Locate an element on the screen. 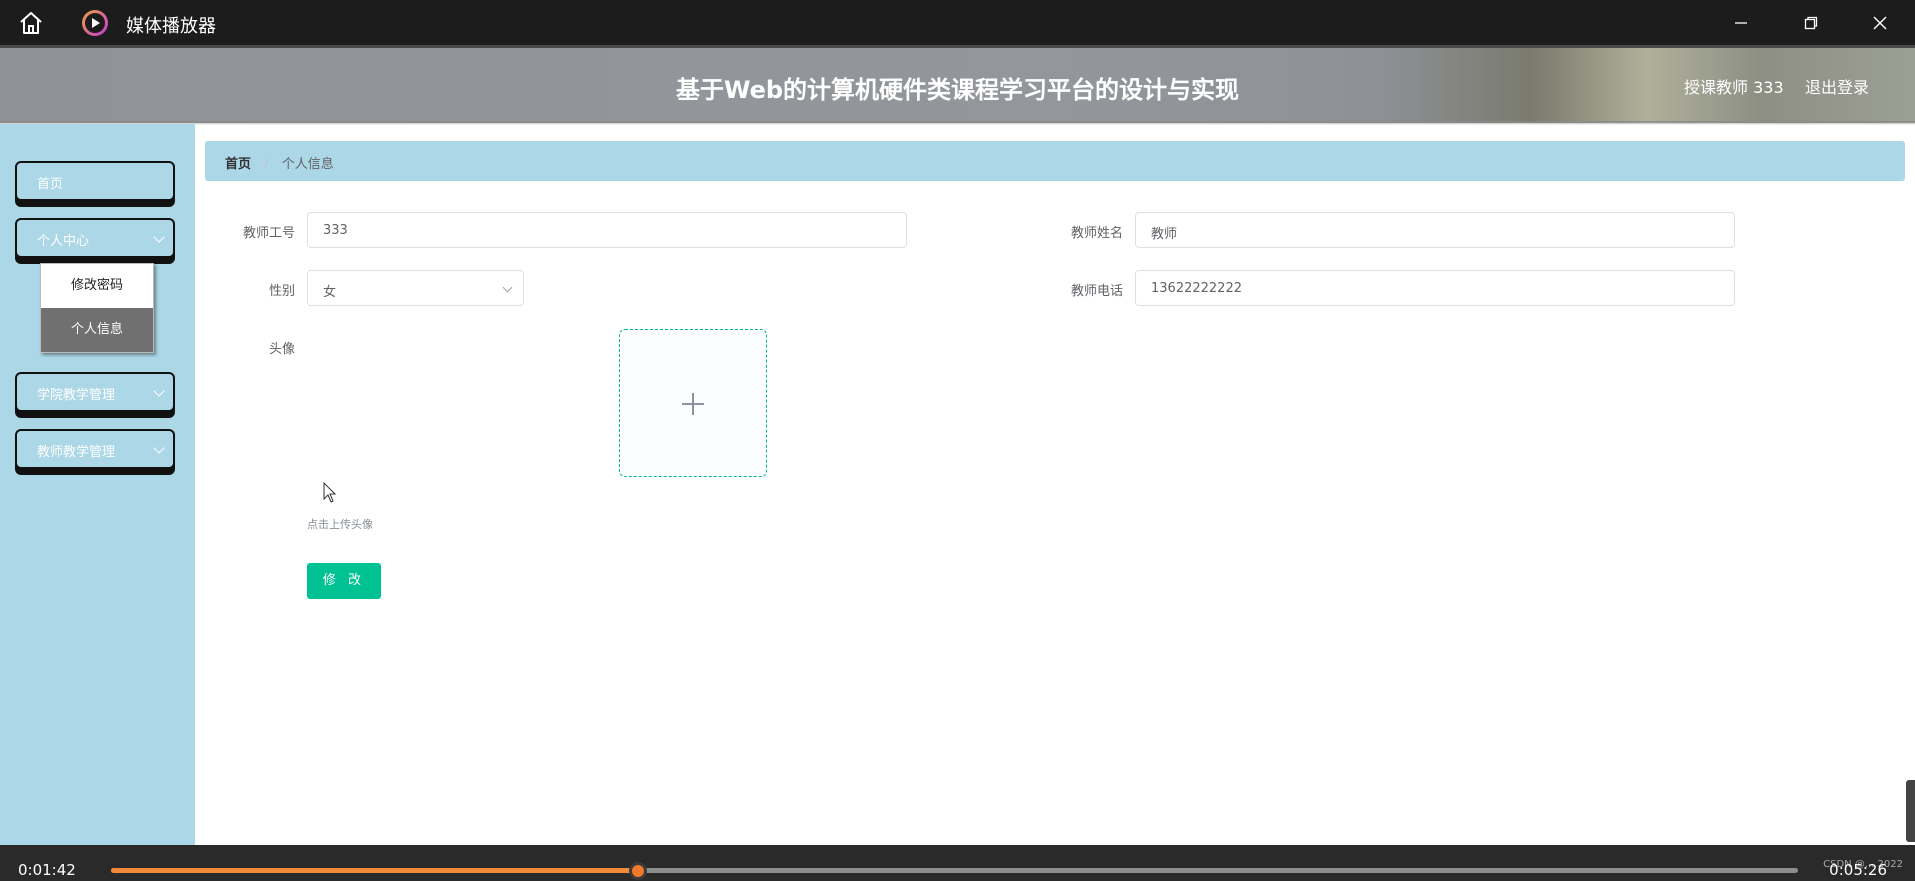  plus-icon-vertical is located at coordinates (693, 404).